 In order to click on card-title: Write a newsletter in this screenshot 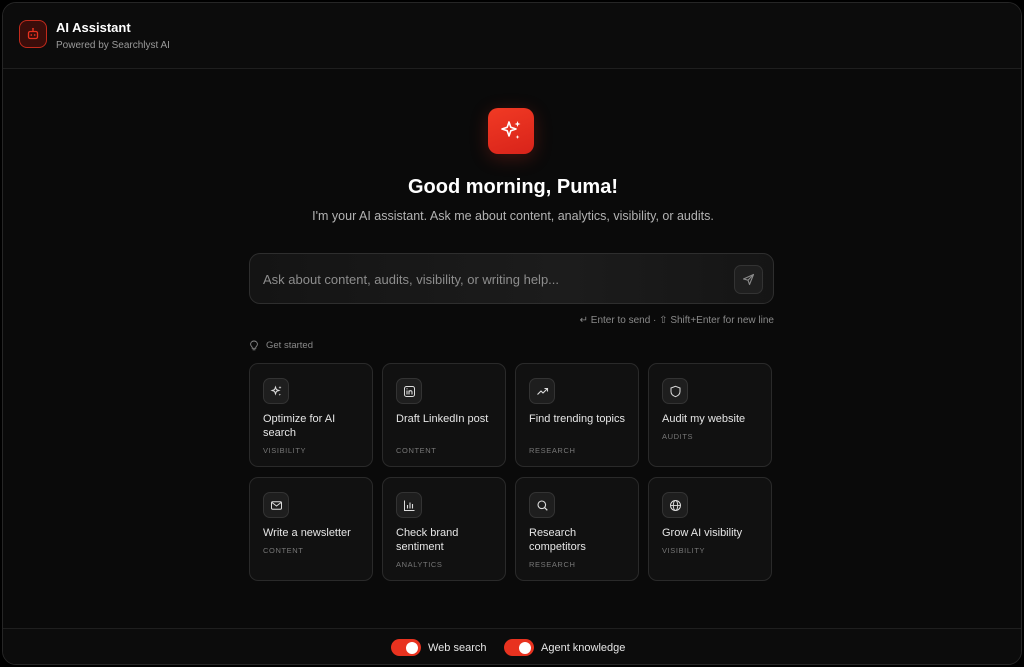, I will do `click(307, 533)`.